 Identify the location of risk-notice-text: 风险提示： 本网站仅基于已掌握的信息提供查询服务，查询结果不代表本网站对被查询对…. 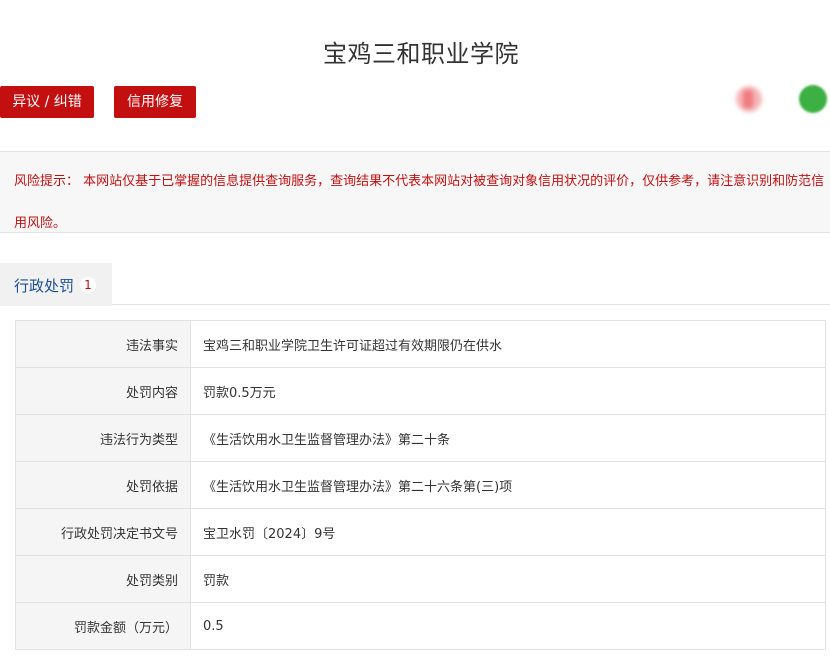
(419, 202).